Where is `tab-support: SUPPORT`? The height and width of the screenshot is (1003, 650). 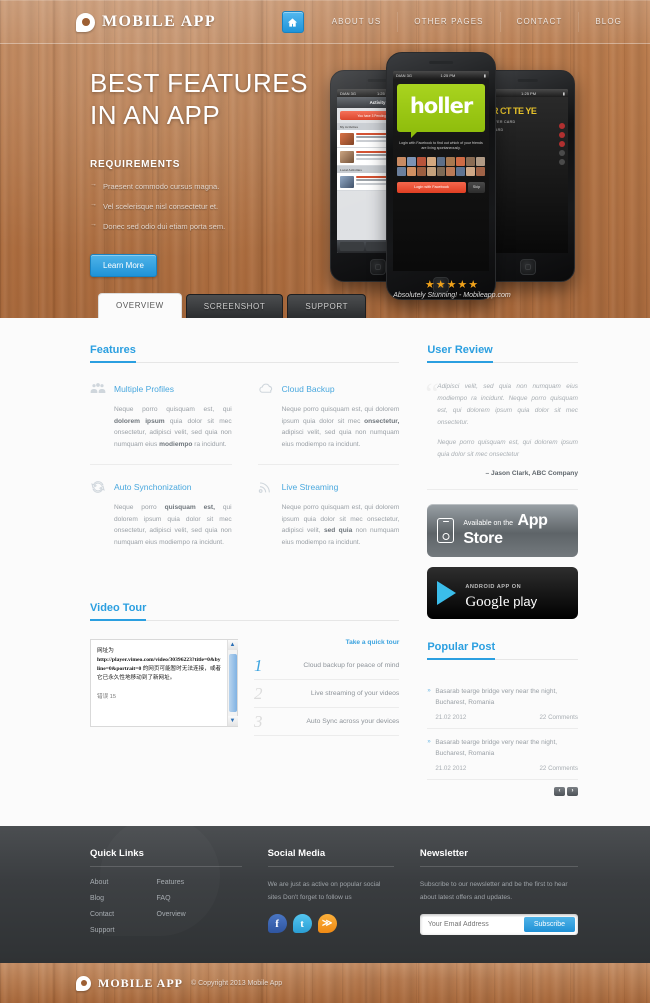 tab-support: SUPPORT is located at coordinates (327, 306).